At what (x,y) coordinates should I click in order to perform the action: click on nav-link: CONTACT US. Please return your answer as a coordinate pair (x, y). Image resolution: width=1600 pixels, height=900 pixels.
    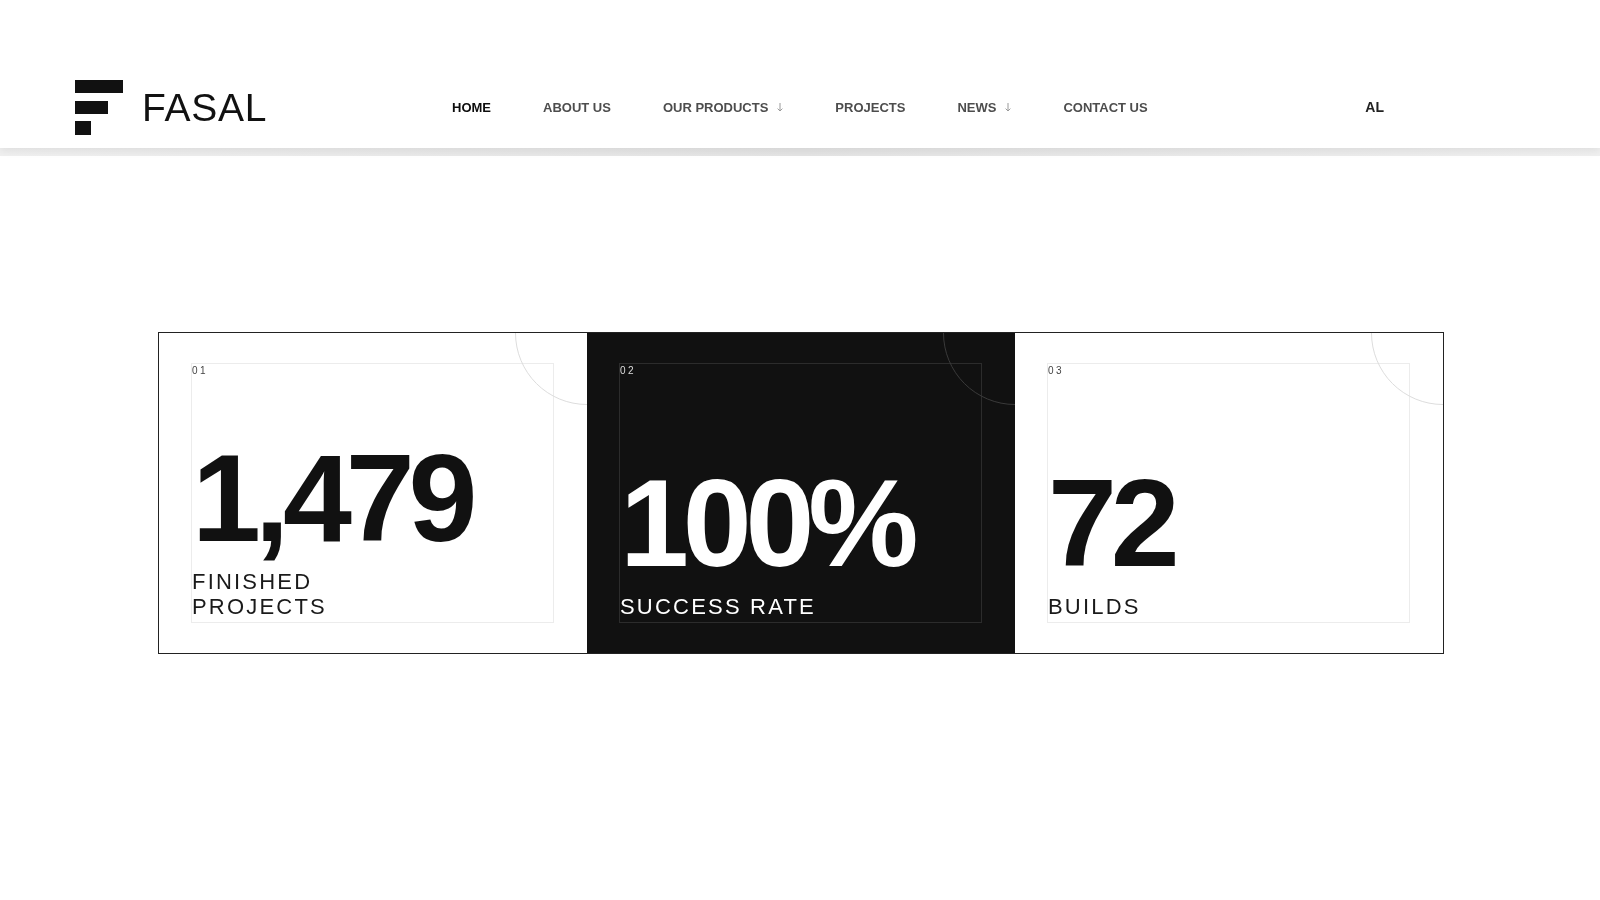
    Looking at the image, I should click on (1105, 107).